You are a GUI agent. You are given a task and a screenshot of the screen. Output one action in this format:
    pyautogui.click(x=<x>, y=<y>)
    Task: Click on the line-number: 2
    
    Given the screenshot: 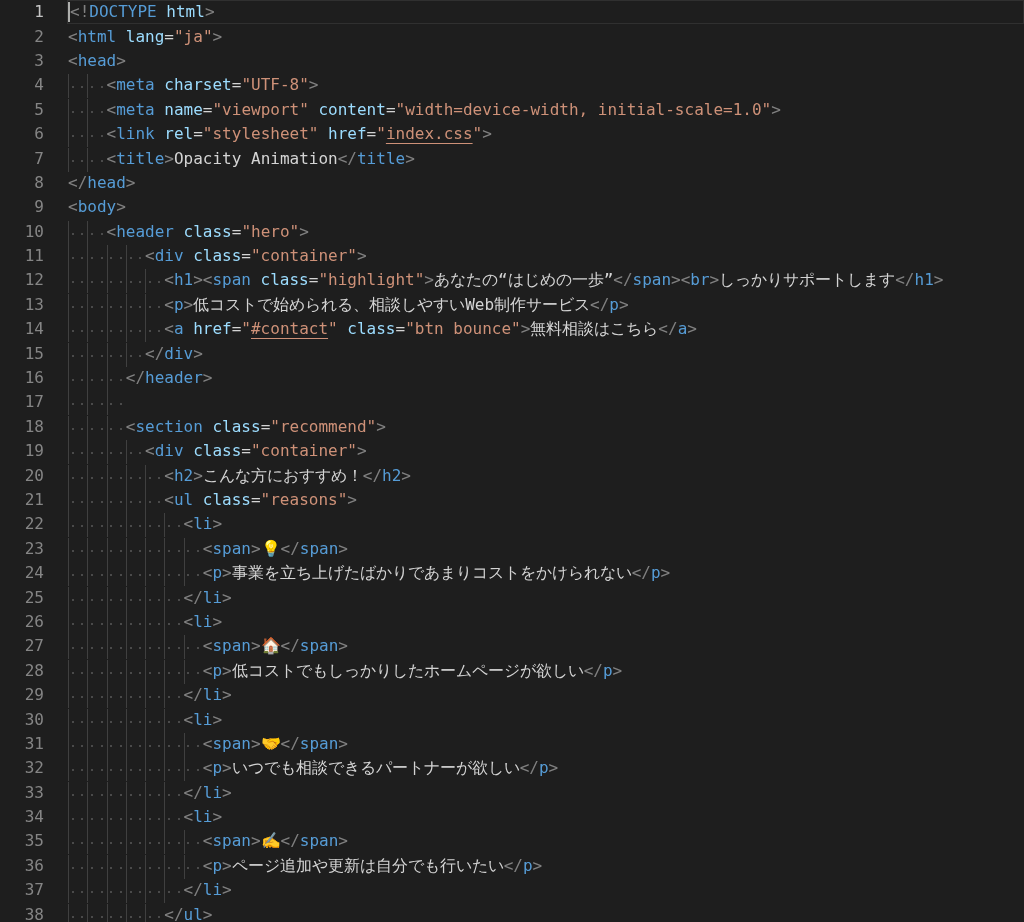 What is the action you would take?
    pyautogui.click(x=38, y=36)
    